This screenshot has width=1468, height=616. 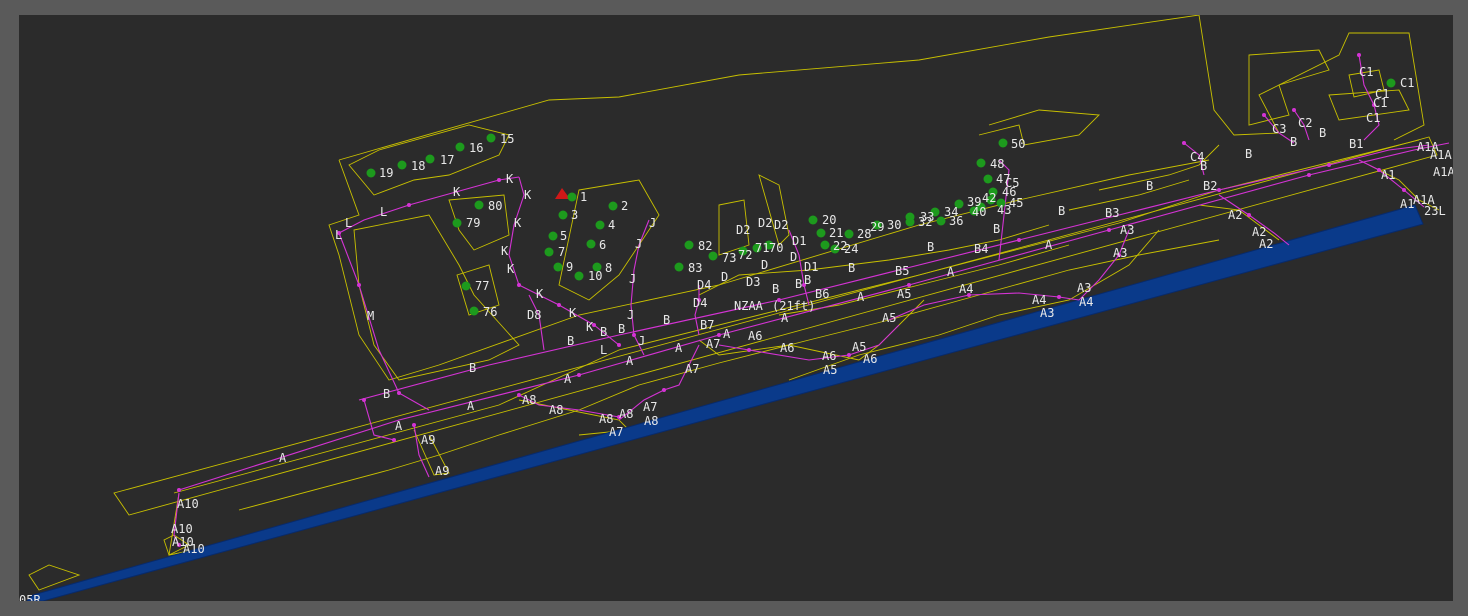 I want to click on gate-label: 21, so click(x=836, y=233).